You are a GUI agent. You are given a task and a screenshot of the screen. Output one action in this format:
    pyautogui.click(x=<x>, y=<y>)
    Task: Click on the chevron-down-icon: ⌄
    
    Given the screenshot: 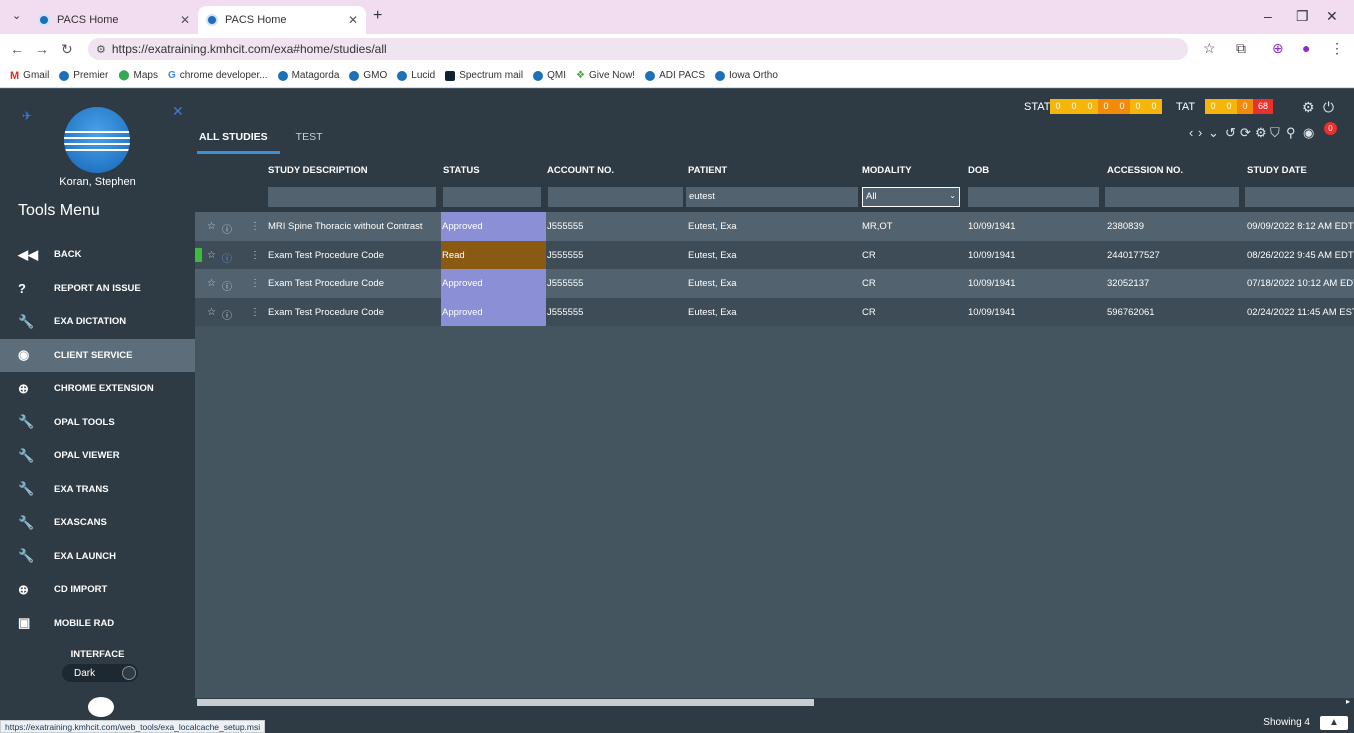 What is the action you would take?
    pyautogui.click(x=1215, y=133)
    